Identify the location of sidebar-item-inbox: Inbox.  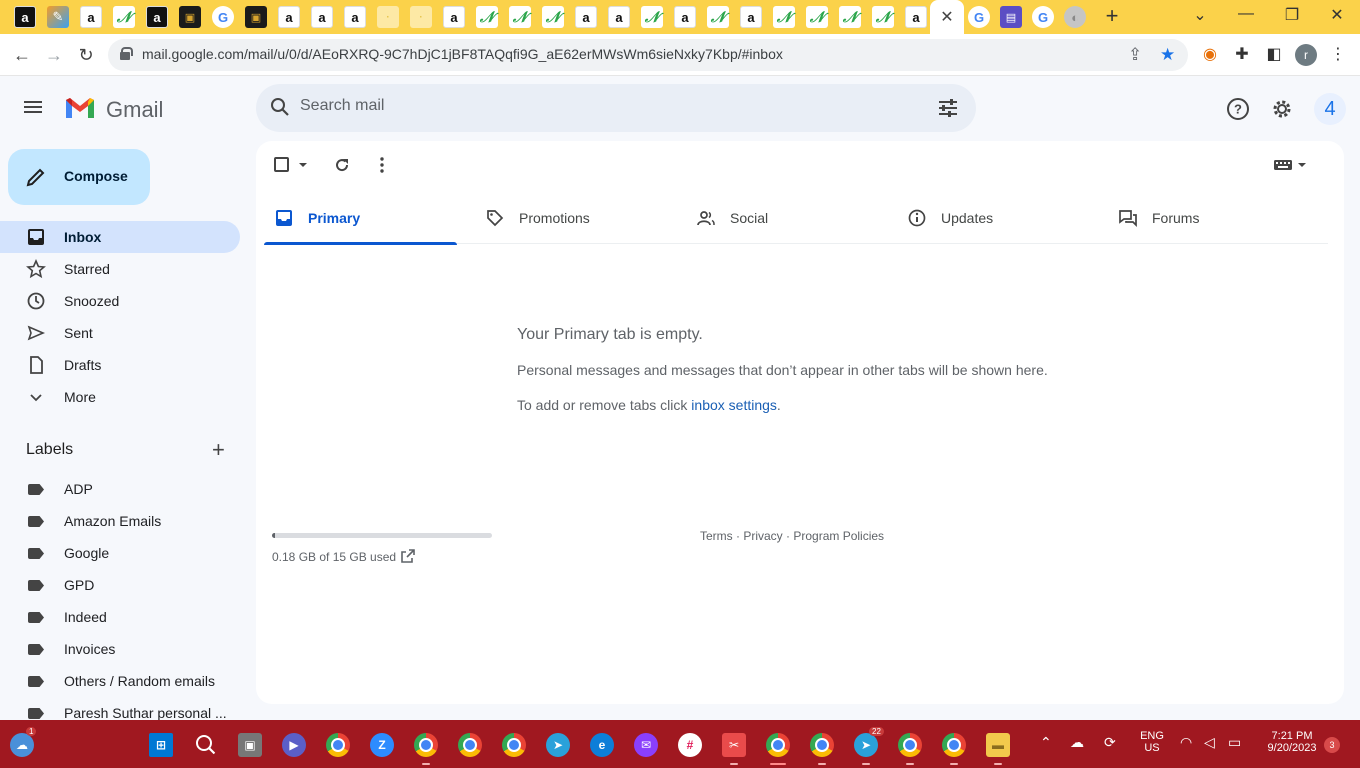
(120, 237).